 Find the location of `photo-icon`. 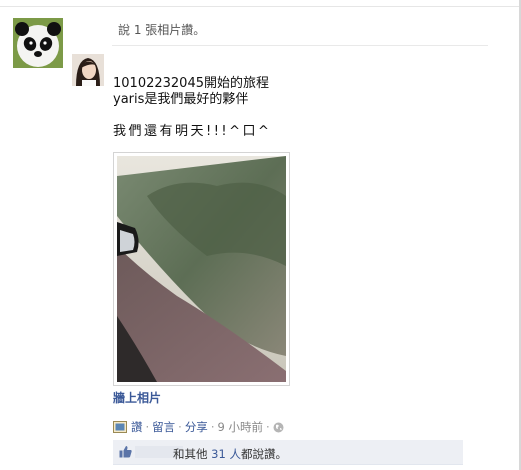

photo-icon is located at coordinates (120, 428).